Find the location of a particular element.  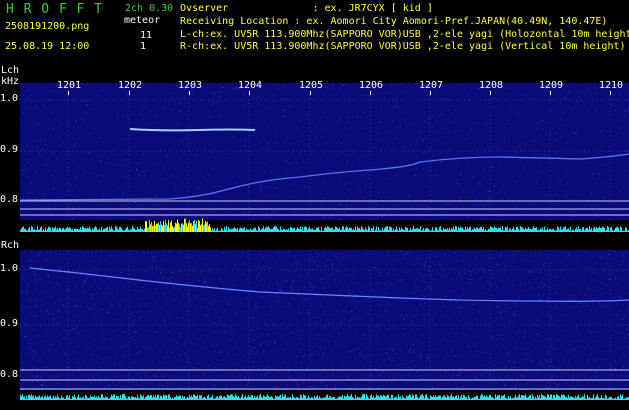

lch-meteor-echo is located at coordinates (192, 130).